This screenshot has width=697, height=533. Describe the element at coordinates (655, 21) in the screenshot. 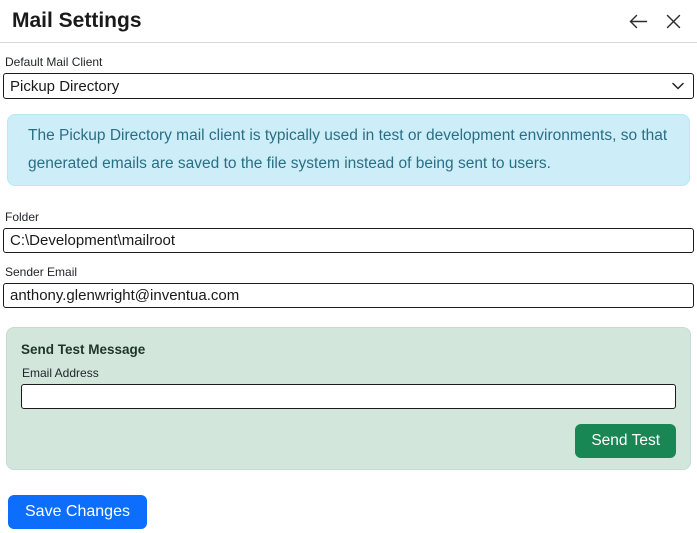

I see `header-icons` at that location.